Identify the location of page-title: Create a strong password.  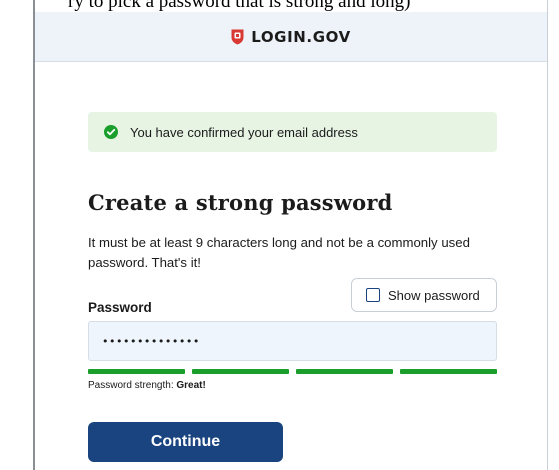
(240, 202).